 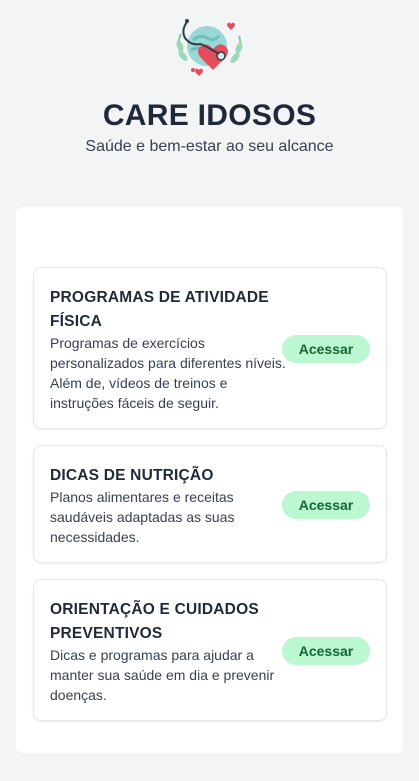 What do you see at coordinates (159, 309) in the screenshot?
I see `card-title: PROGRAMAS DE ATIVIDADE FÍSICA` at bounding box center [159, 309].